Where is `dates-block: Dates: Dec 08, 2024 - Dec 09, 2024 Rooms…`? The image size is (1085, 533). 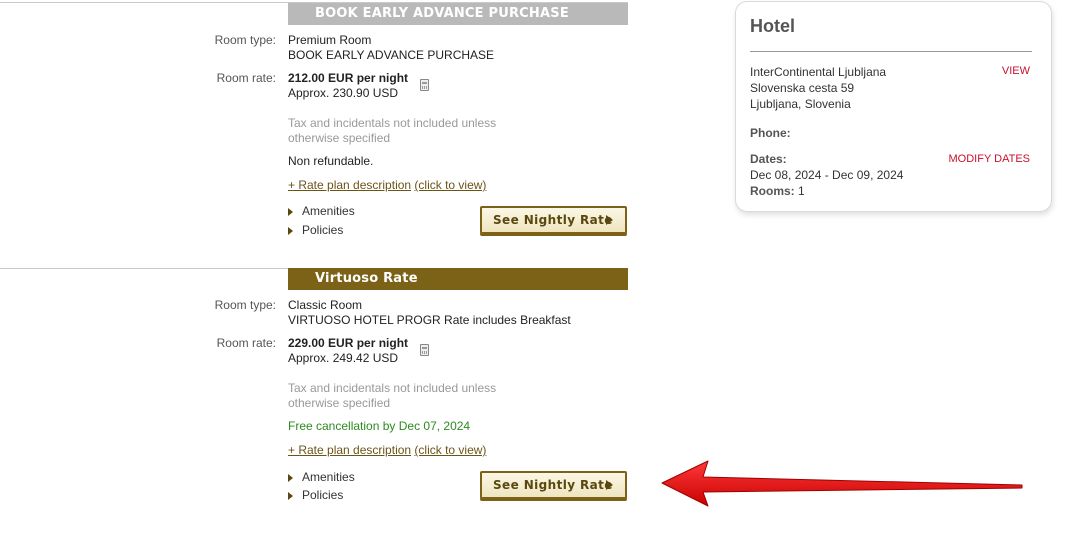
dates-block: Dates: Dec 08, 2024 - Dec 09, 2024 Rooms… is located at coordinates (826, 175).